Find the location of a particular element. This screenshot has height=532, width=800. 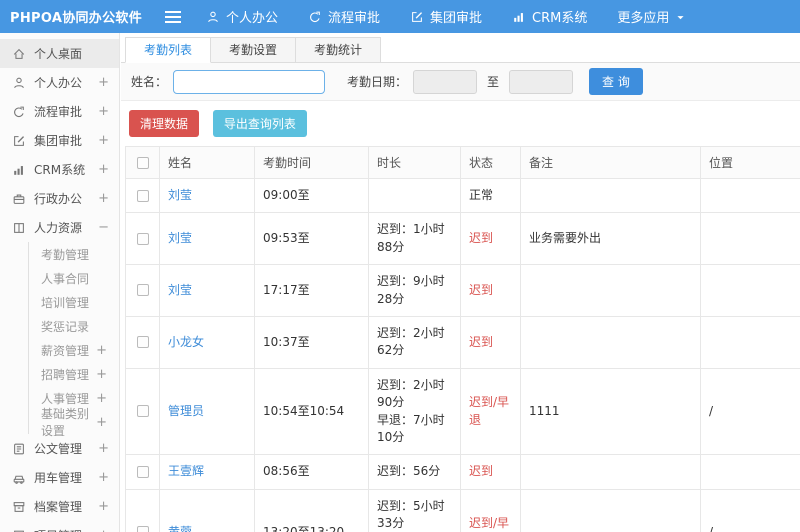

sidebar-item-label: 用车管理 is located at coordinates (58, 478).